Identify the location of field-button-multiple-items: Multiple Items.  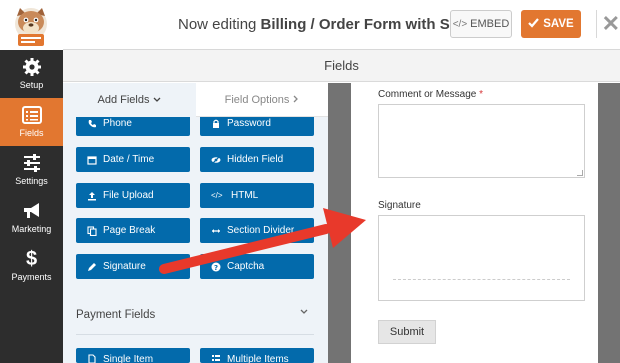
(257, 355).